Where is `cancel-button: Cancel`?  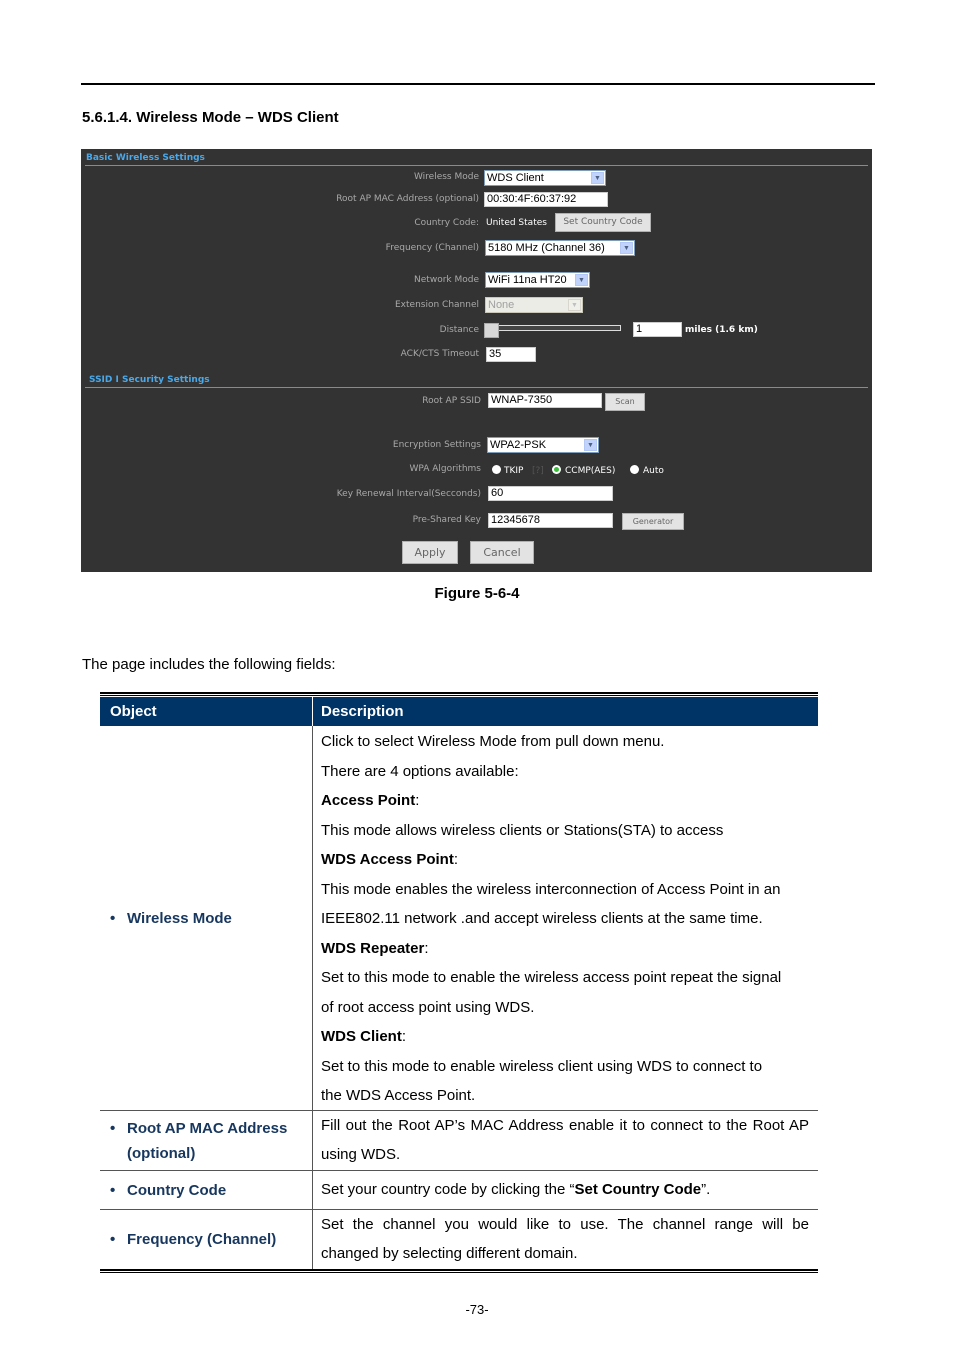
cancel-button: Cancel is located at coordinates (502, 552).